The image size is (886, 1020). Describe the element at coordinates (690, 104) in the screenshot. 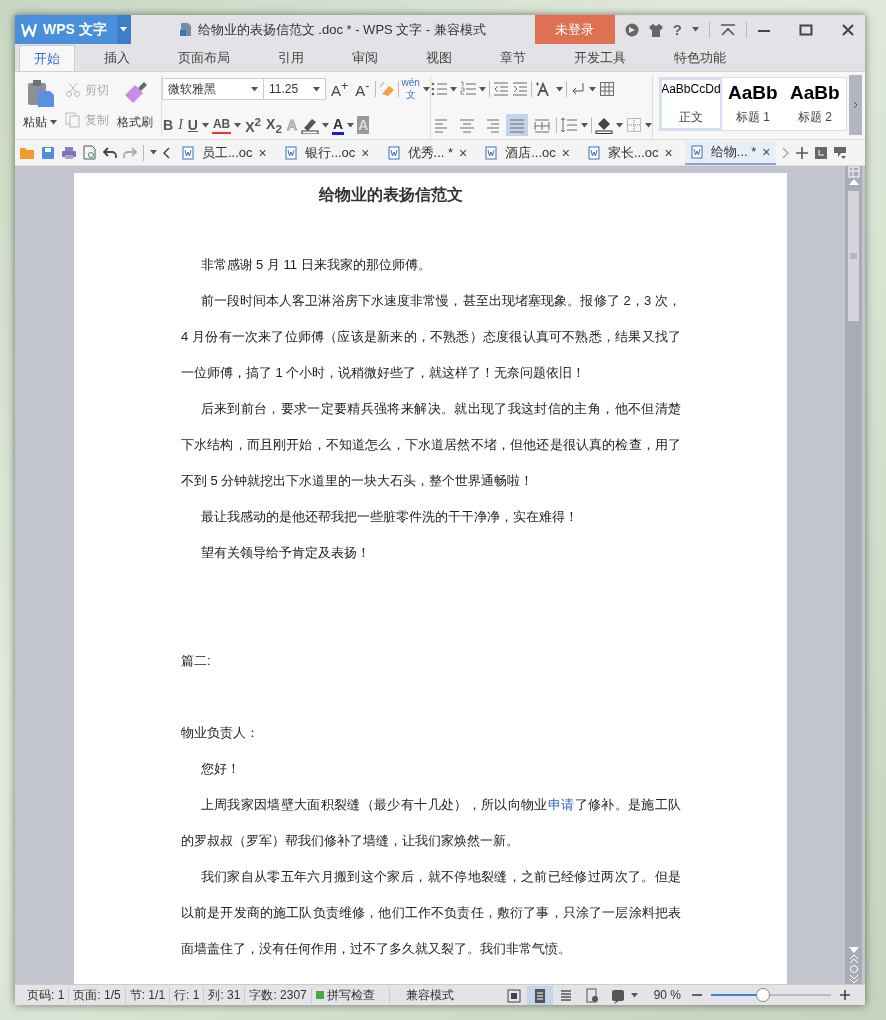

I see `style-preset: AaBbCcDd 正文` at that location.